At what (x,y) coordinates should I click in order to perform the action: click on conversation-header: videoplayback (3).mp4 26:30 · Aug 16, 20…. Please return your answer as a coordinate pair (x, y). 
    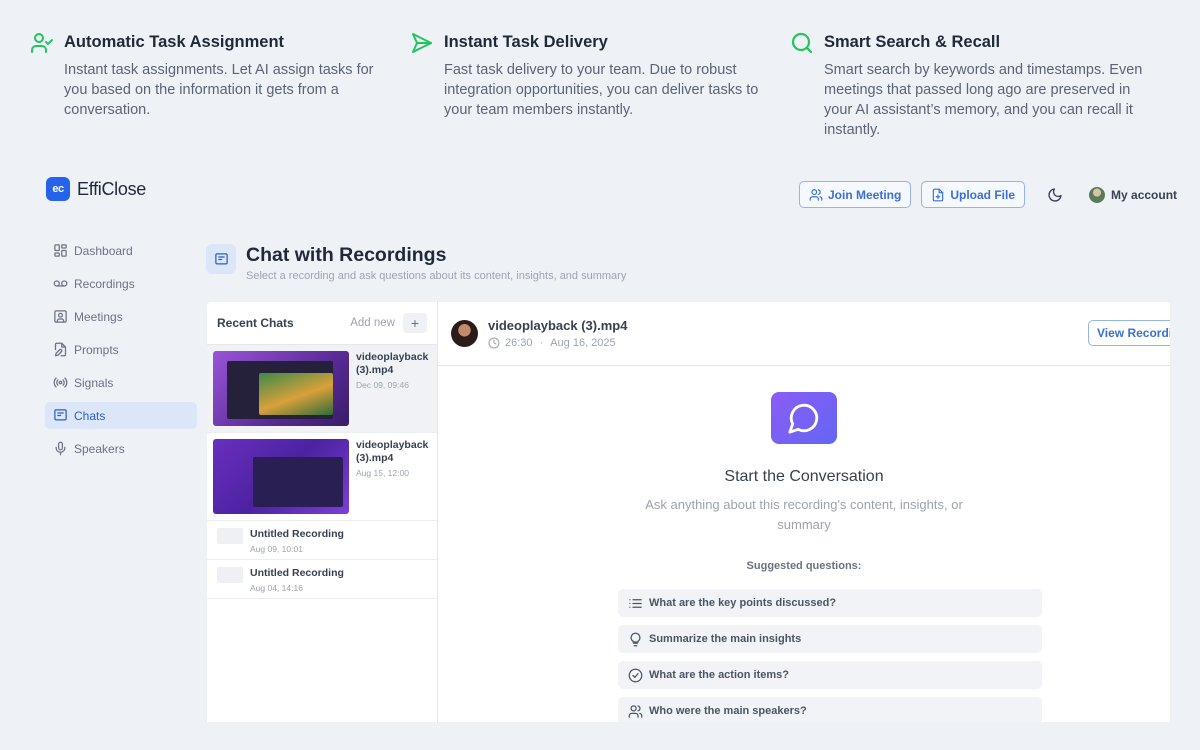
    Looking at the image, I should click on (804, 334).